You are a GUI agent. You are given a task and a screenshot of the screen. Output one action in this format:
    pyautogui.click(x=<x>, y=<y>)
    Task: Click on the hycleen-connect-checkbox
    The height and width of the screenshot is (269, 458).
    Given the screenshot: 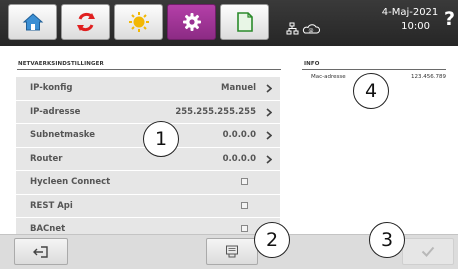 What is the action you would take?
    pyautogui.click(x=244, y=181)
    